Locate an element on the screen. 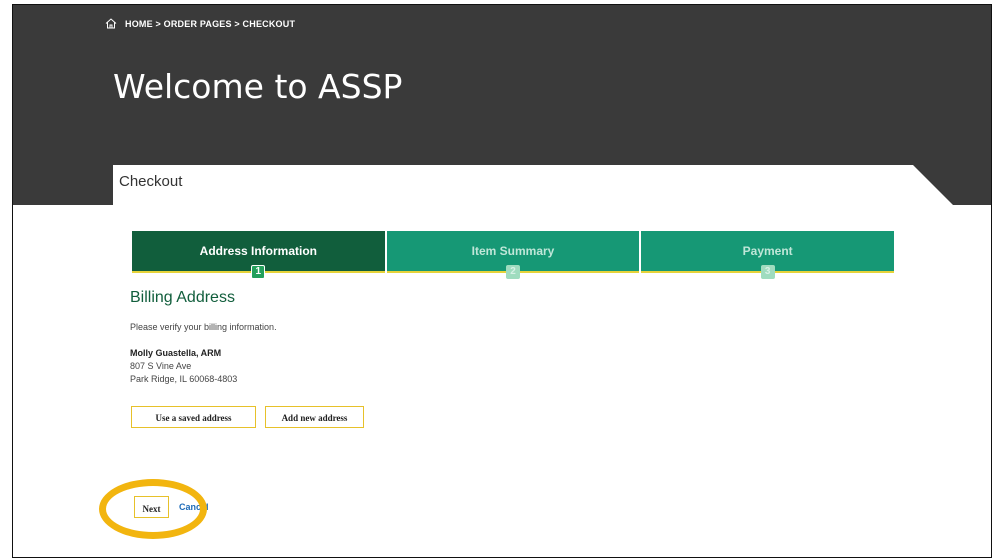 The image size is (994, 558). step-address-information: Address Information 1 is located at coordinates (258, 255).